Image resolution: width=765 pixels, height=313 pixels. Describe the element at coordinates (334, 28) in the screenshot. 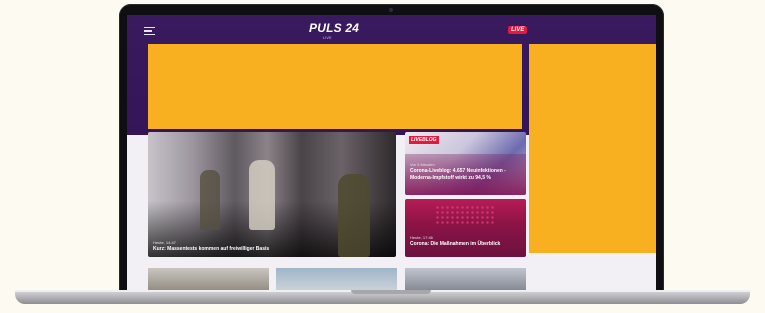

I see `site-logo: PULS 24` at that location.